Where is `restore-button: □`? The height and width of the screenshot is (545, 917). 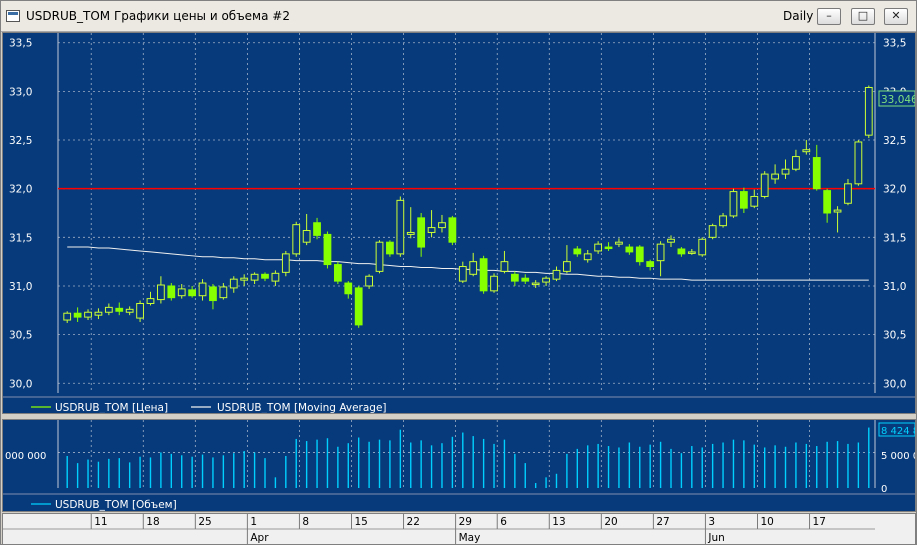
restore-button: □ is located at coordinates (863, 16).